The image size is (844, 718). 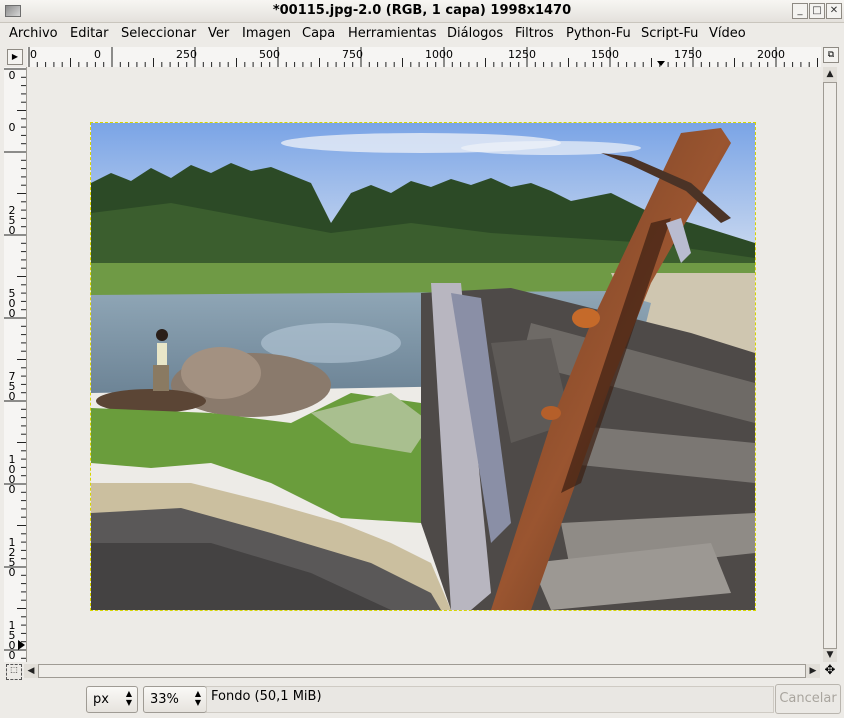 What do you see at coordinates (392, 33) in the screenshot?
I see `menu-herramientas: Herramientas` at bounding box center [392, 33].